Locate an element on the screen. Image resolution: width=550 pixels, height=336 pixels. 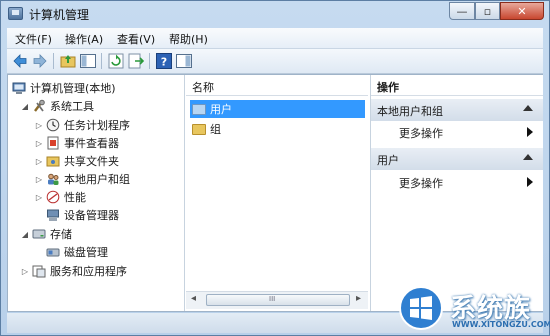
help-icon: ? is located at coordinates (164, 61).